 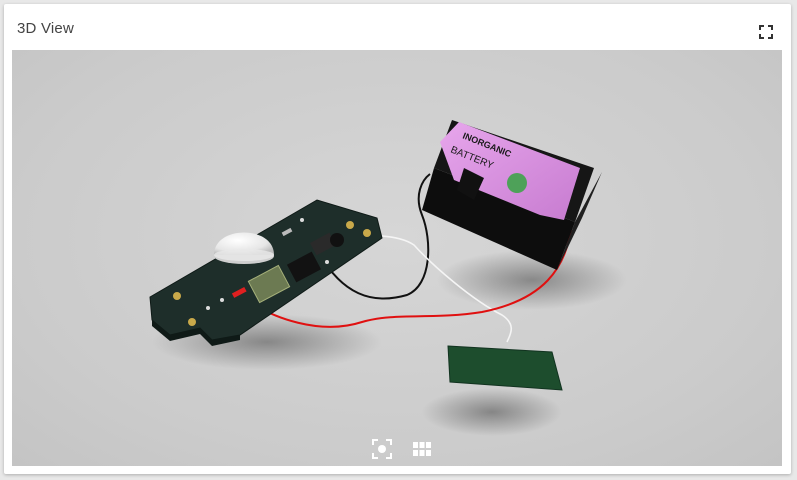 What do you see at coordinates (505, 368) in the screenshot?
I see `antenna-plate` at bounding box center [505, 368].